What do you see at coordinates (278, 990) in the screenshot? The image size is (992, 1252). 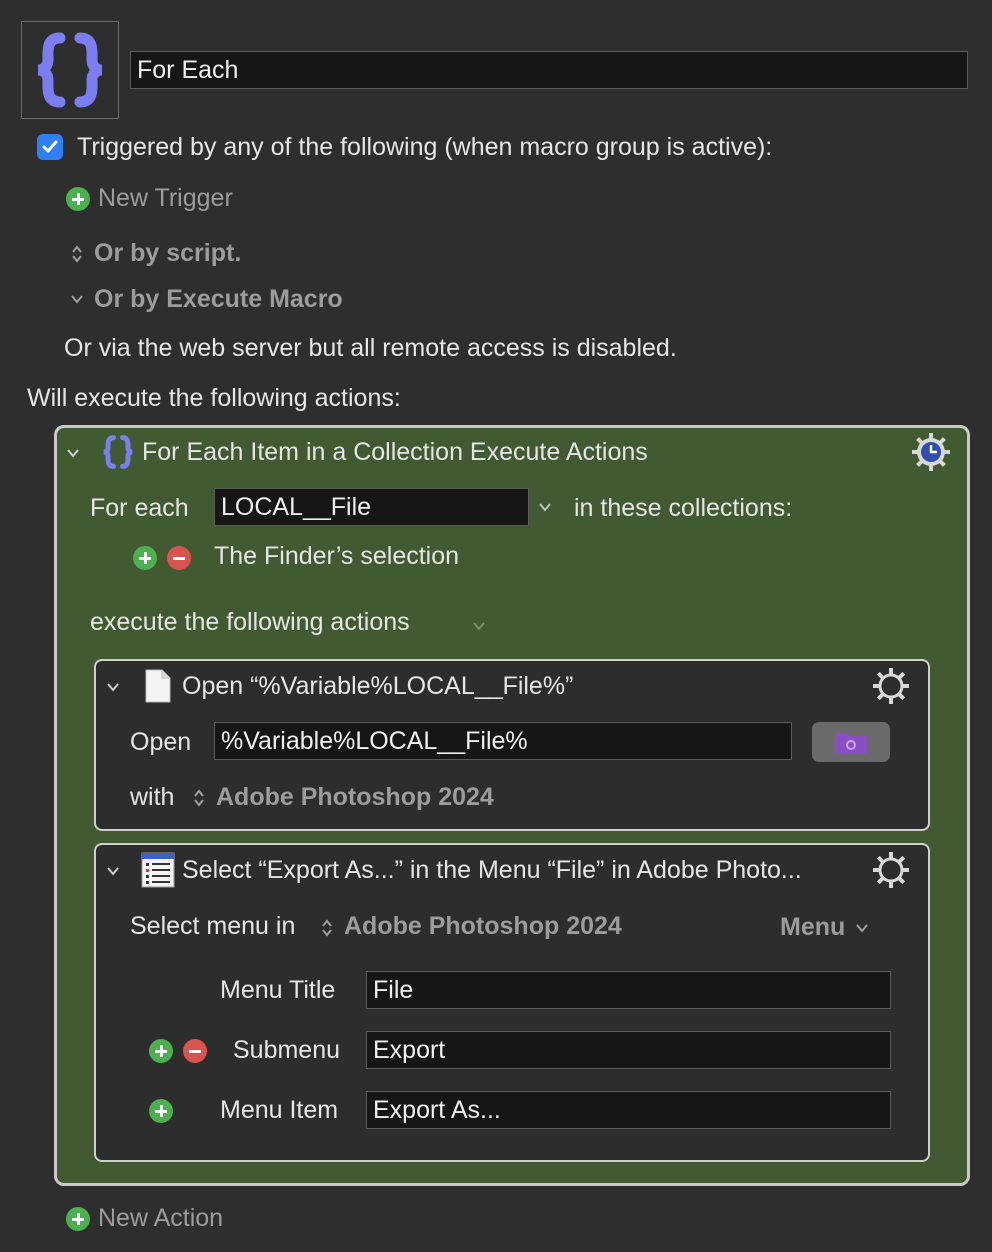 I see `menu-title-label: Menu Title` at bounding box center [278, 990].